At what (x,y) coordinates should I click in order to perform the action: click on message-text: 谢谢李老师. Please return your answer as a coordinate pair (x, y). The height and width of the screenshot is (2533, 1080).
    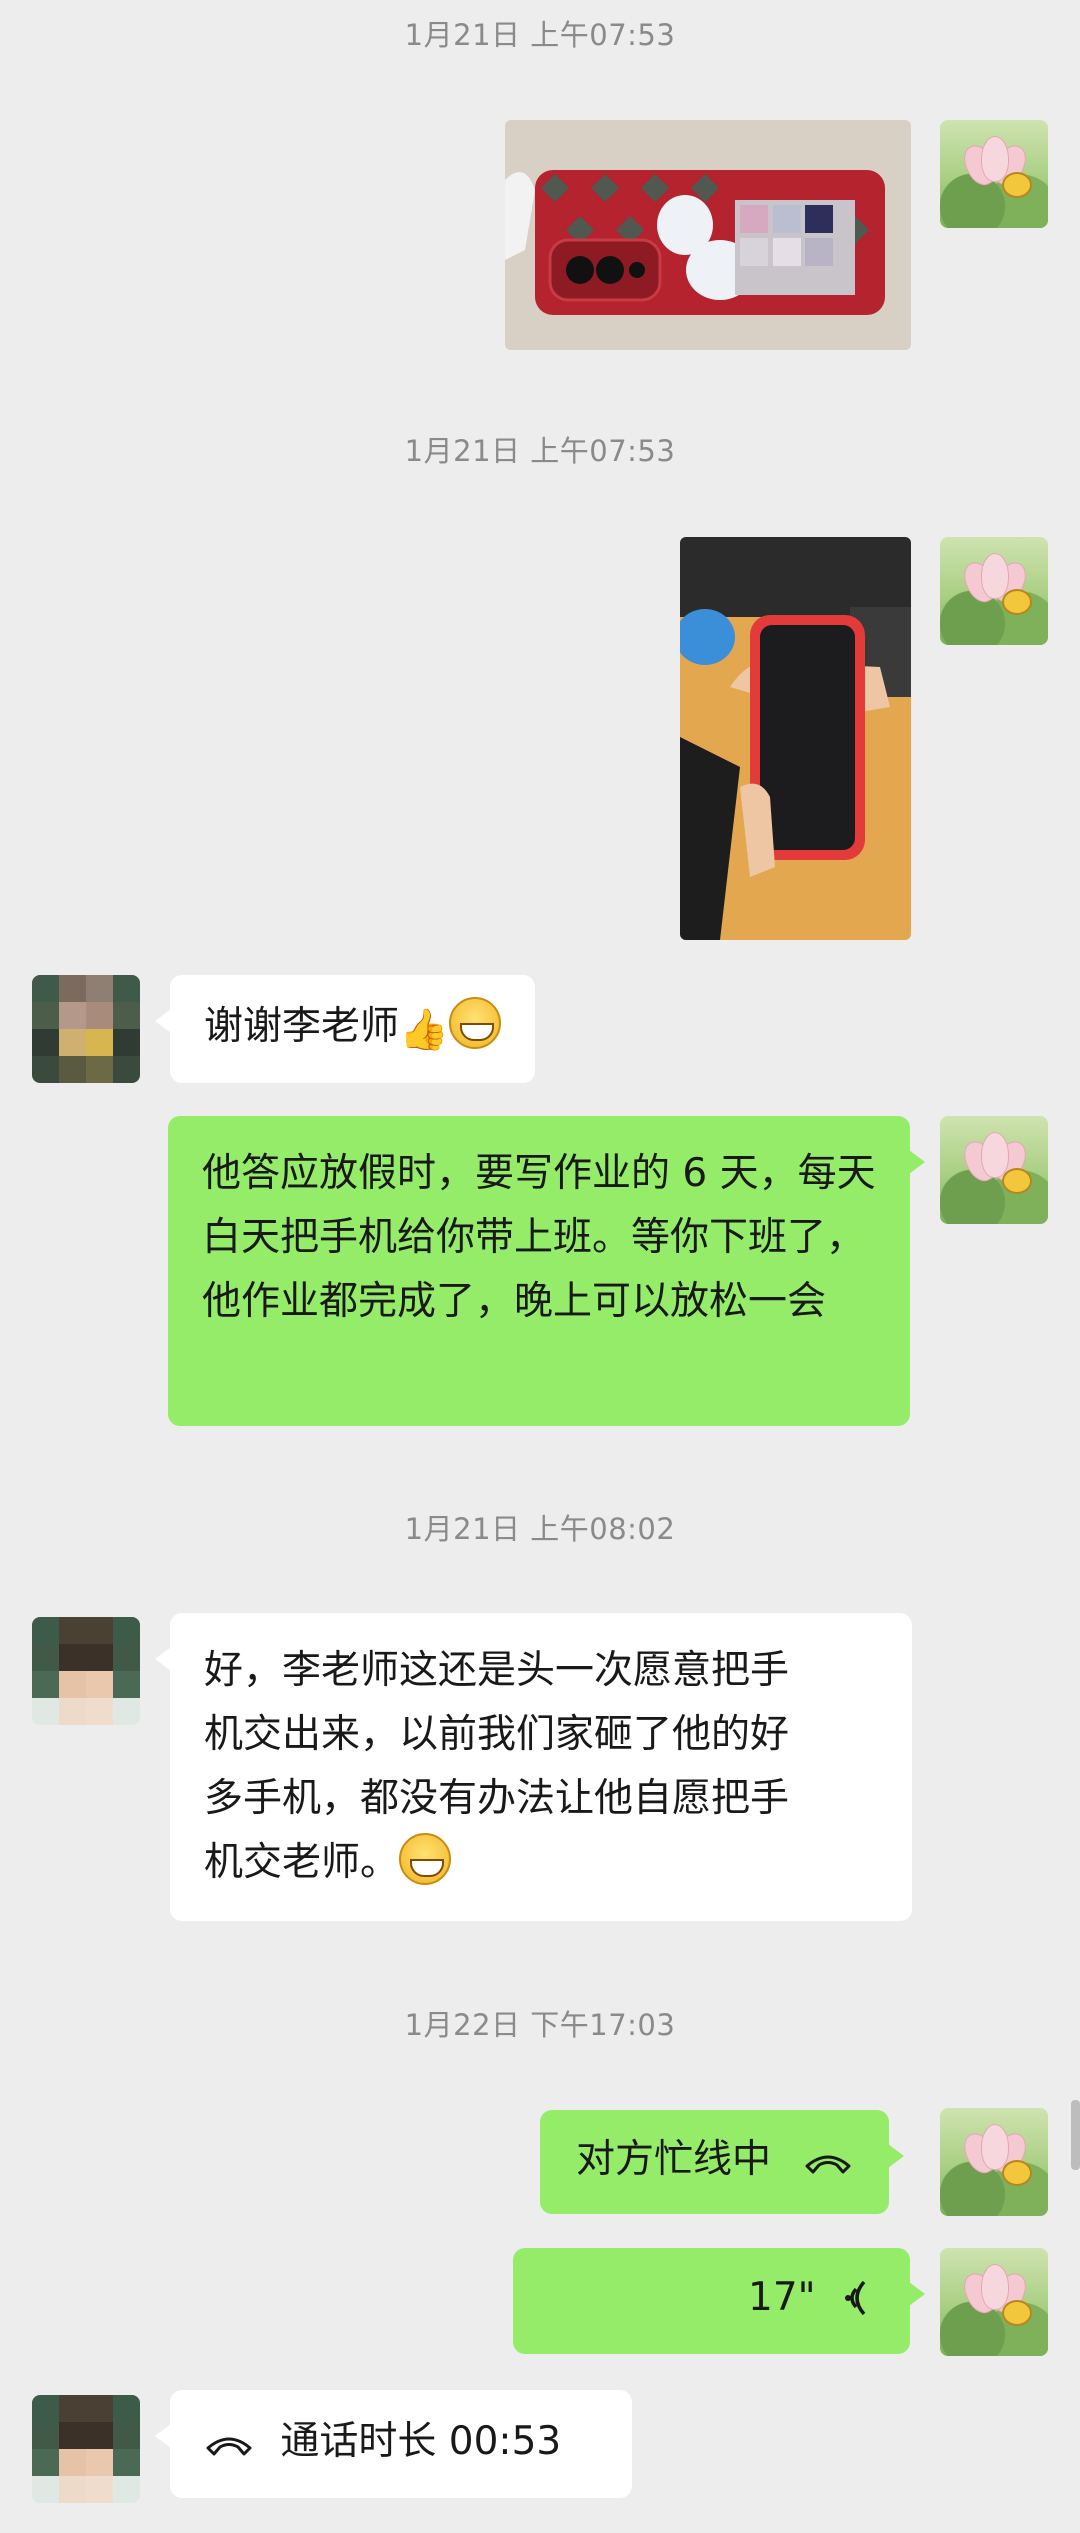
    Looking at the image, I should click on (302, 1026).